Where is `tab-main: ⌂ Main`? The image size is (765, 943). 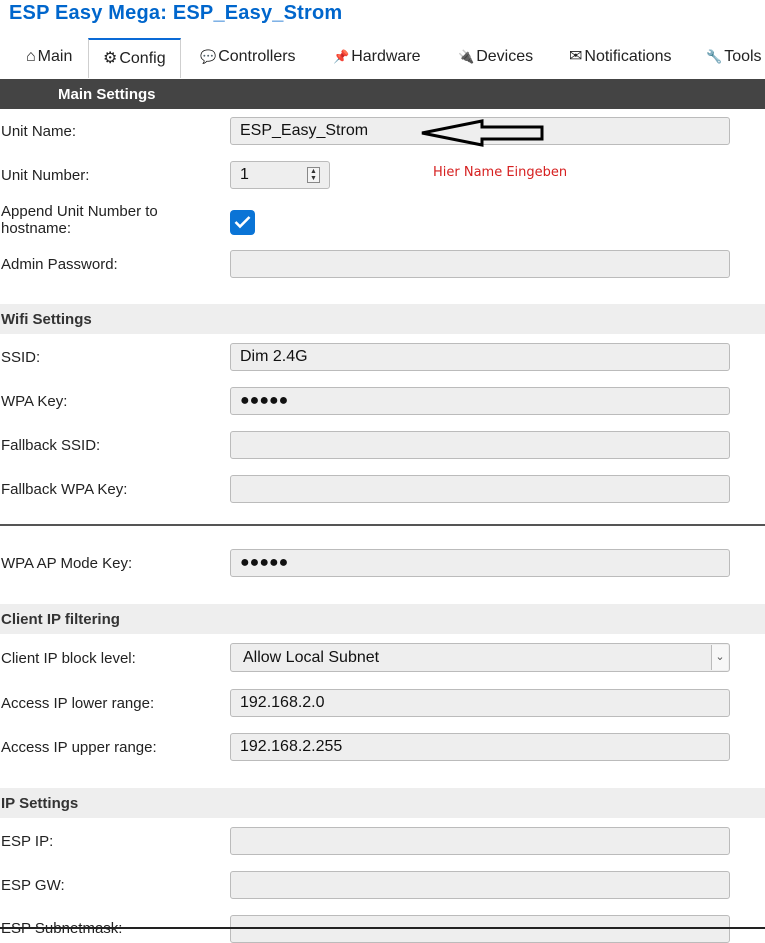 tab-main: ⌂ Main is located at coordinates (49, 57).